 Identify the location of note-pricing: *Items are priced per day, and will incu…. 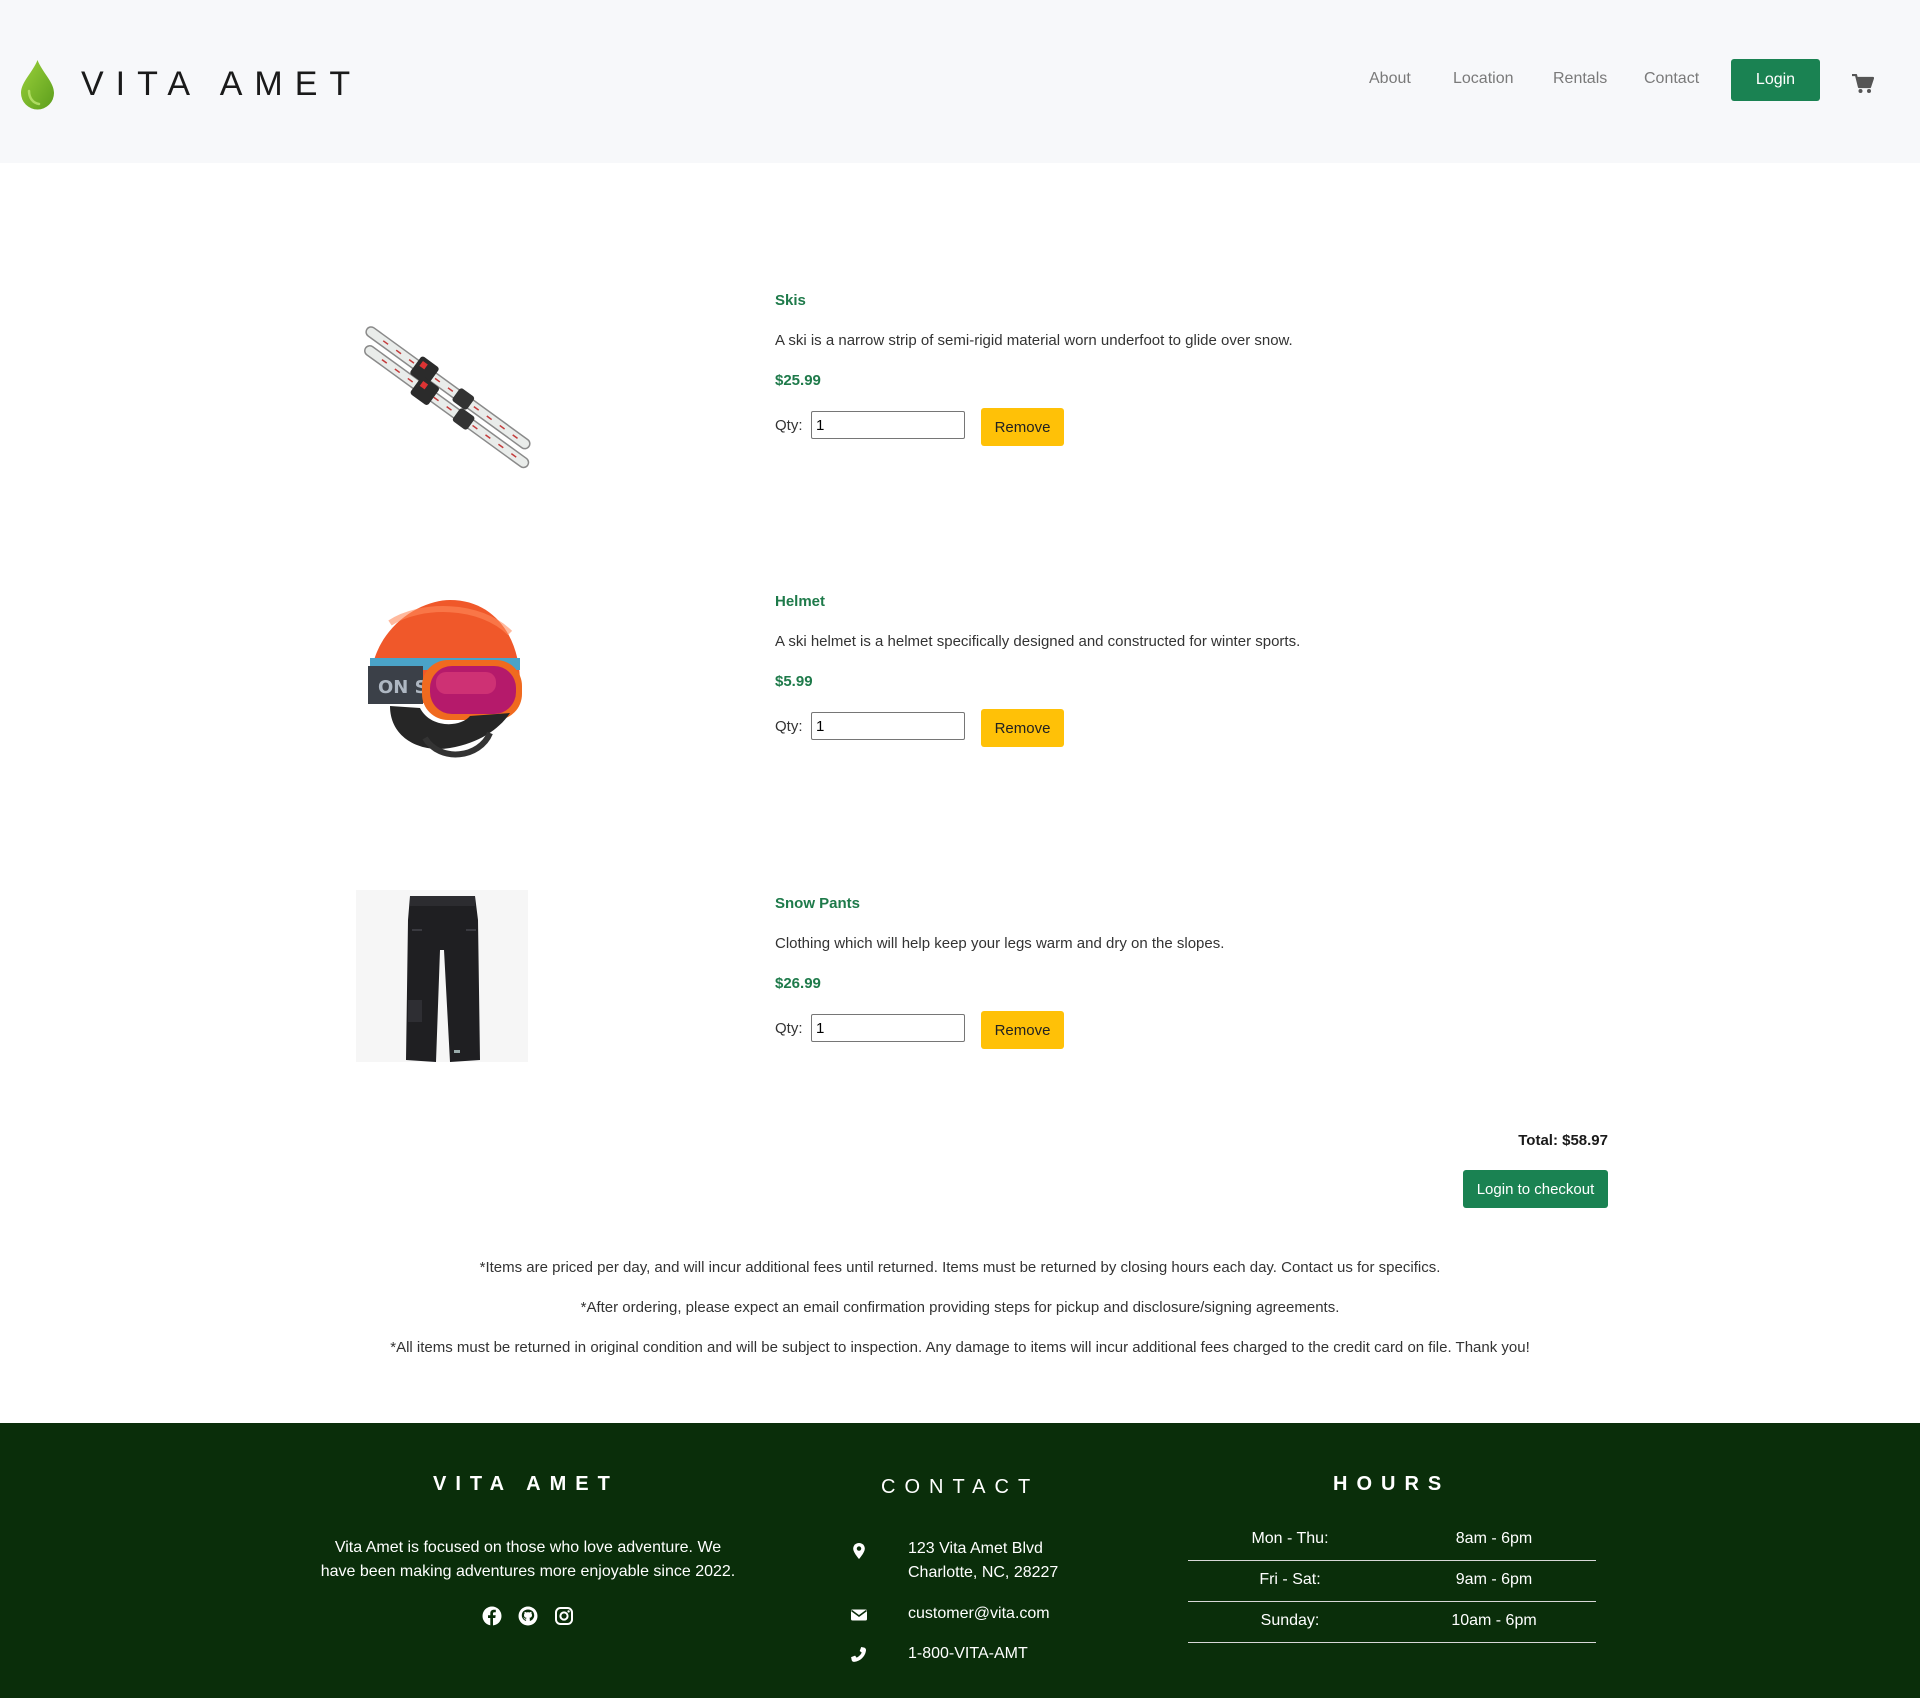
(960, 1267).